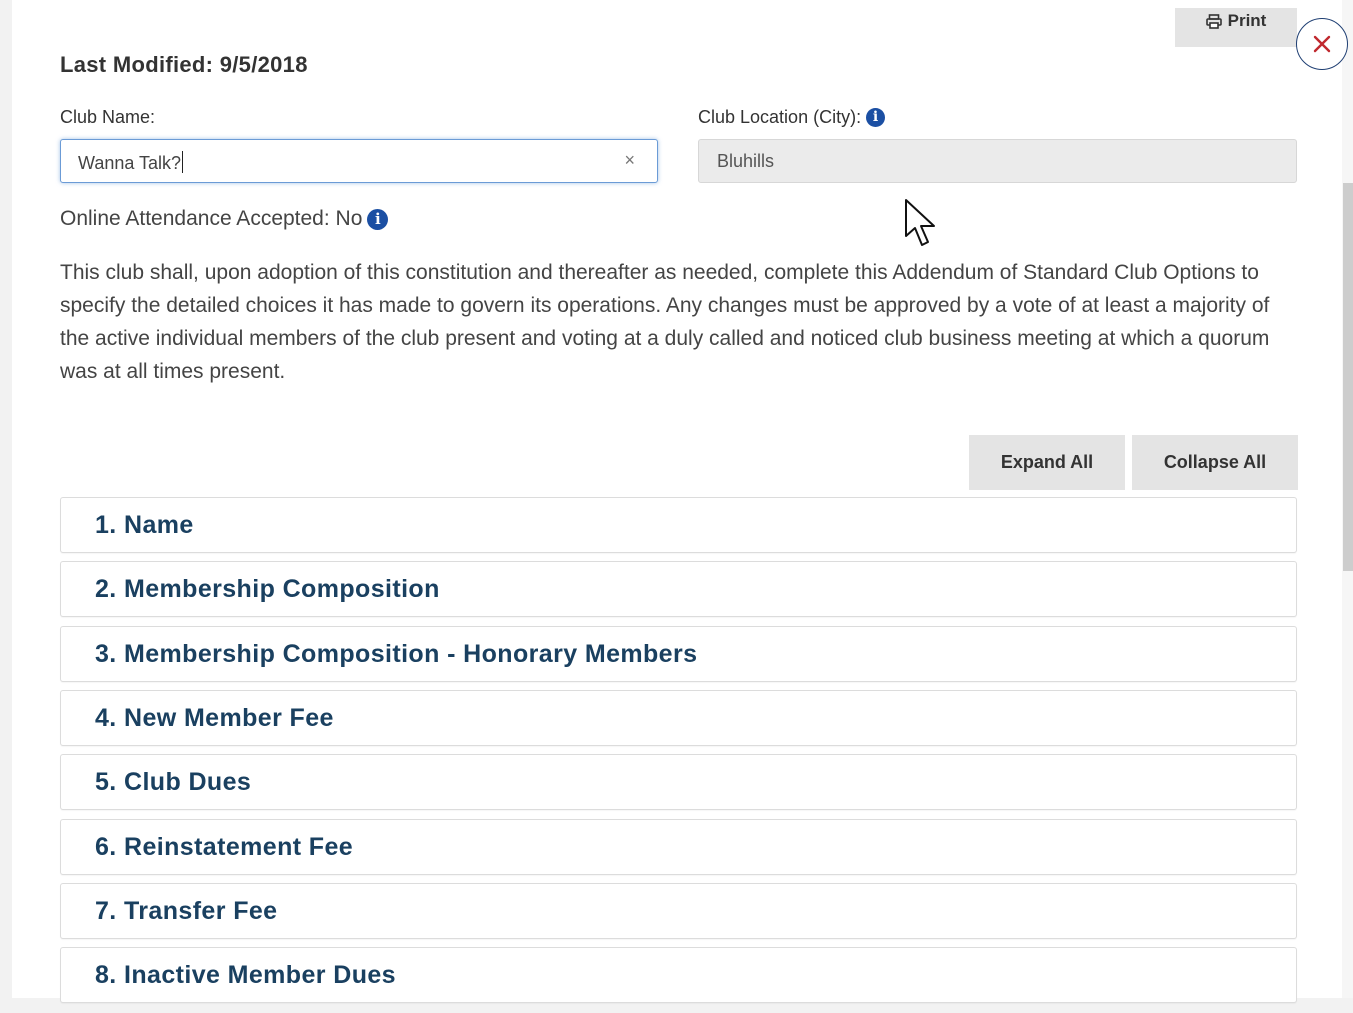  I want to click on club-name-label: Club Name:, so click(108, 117).